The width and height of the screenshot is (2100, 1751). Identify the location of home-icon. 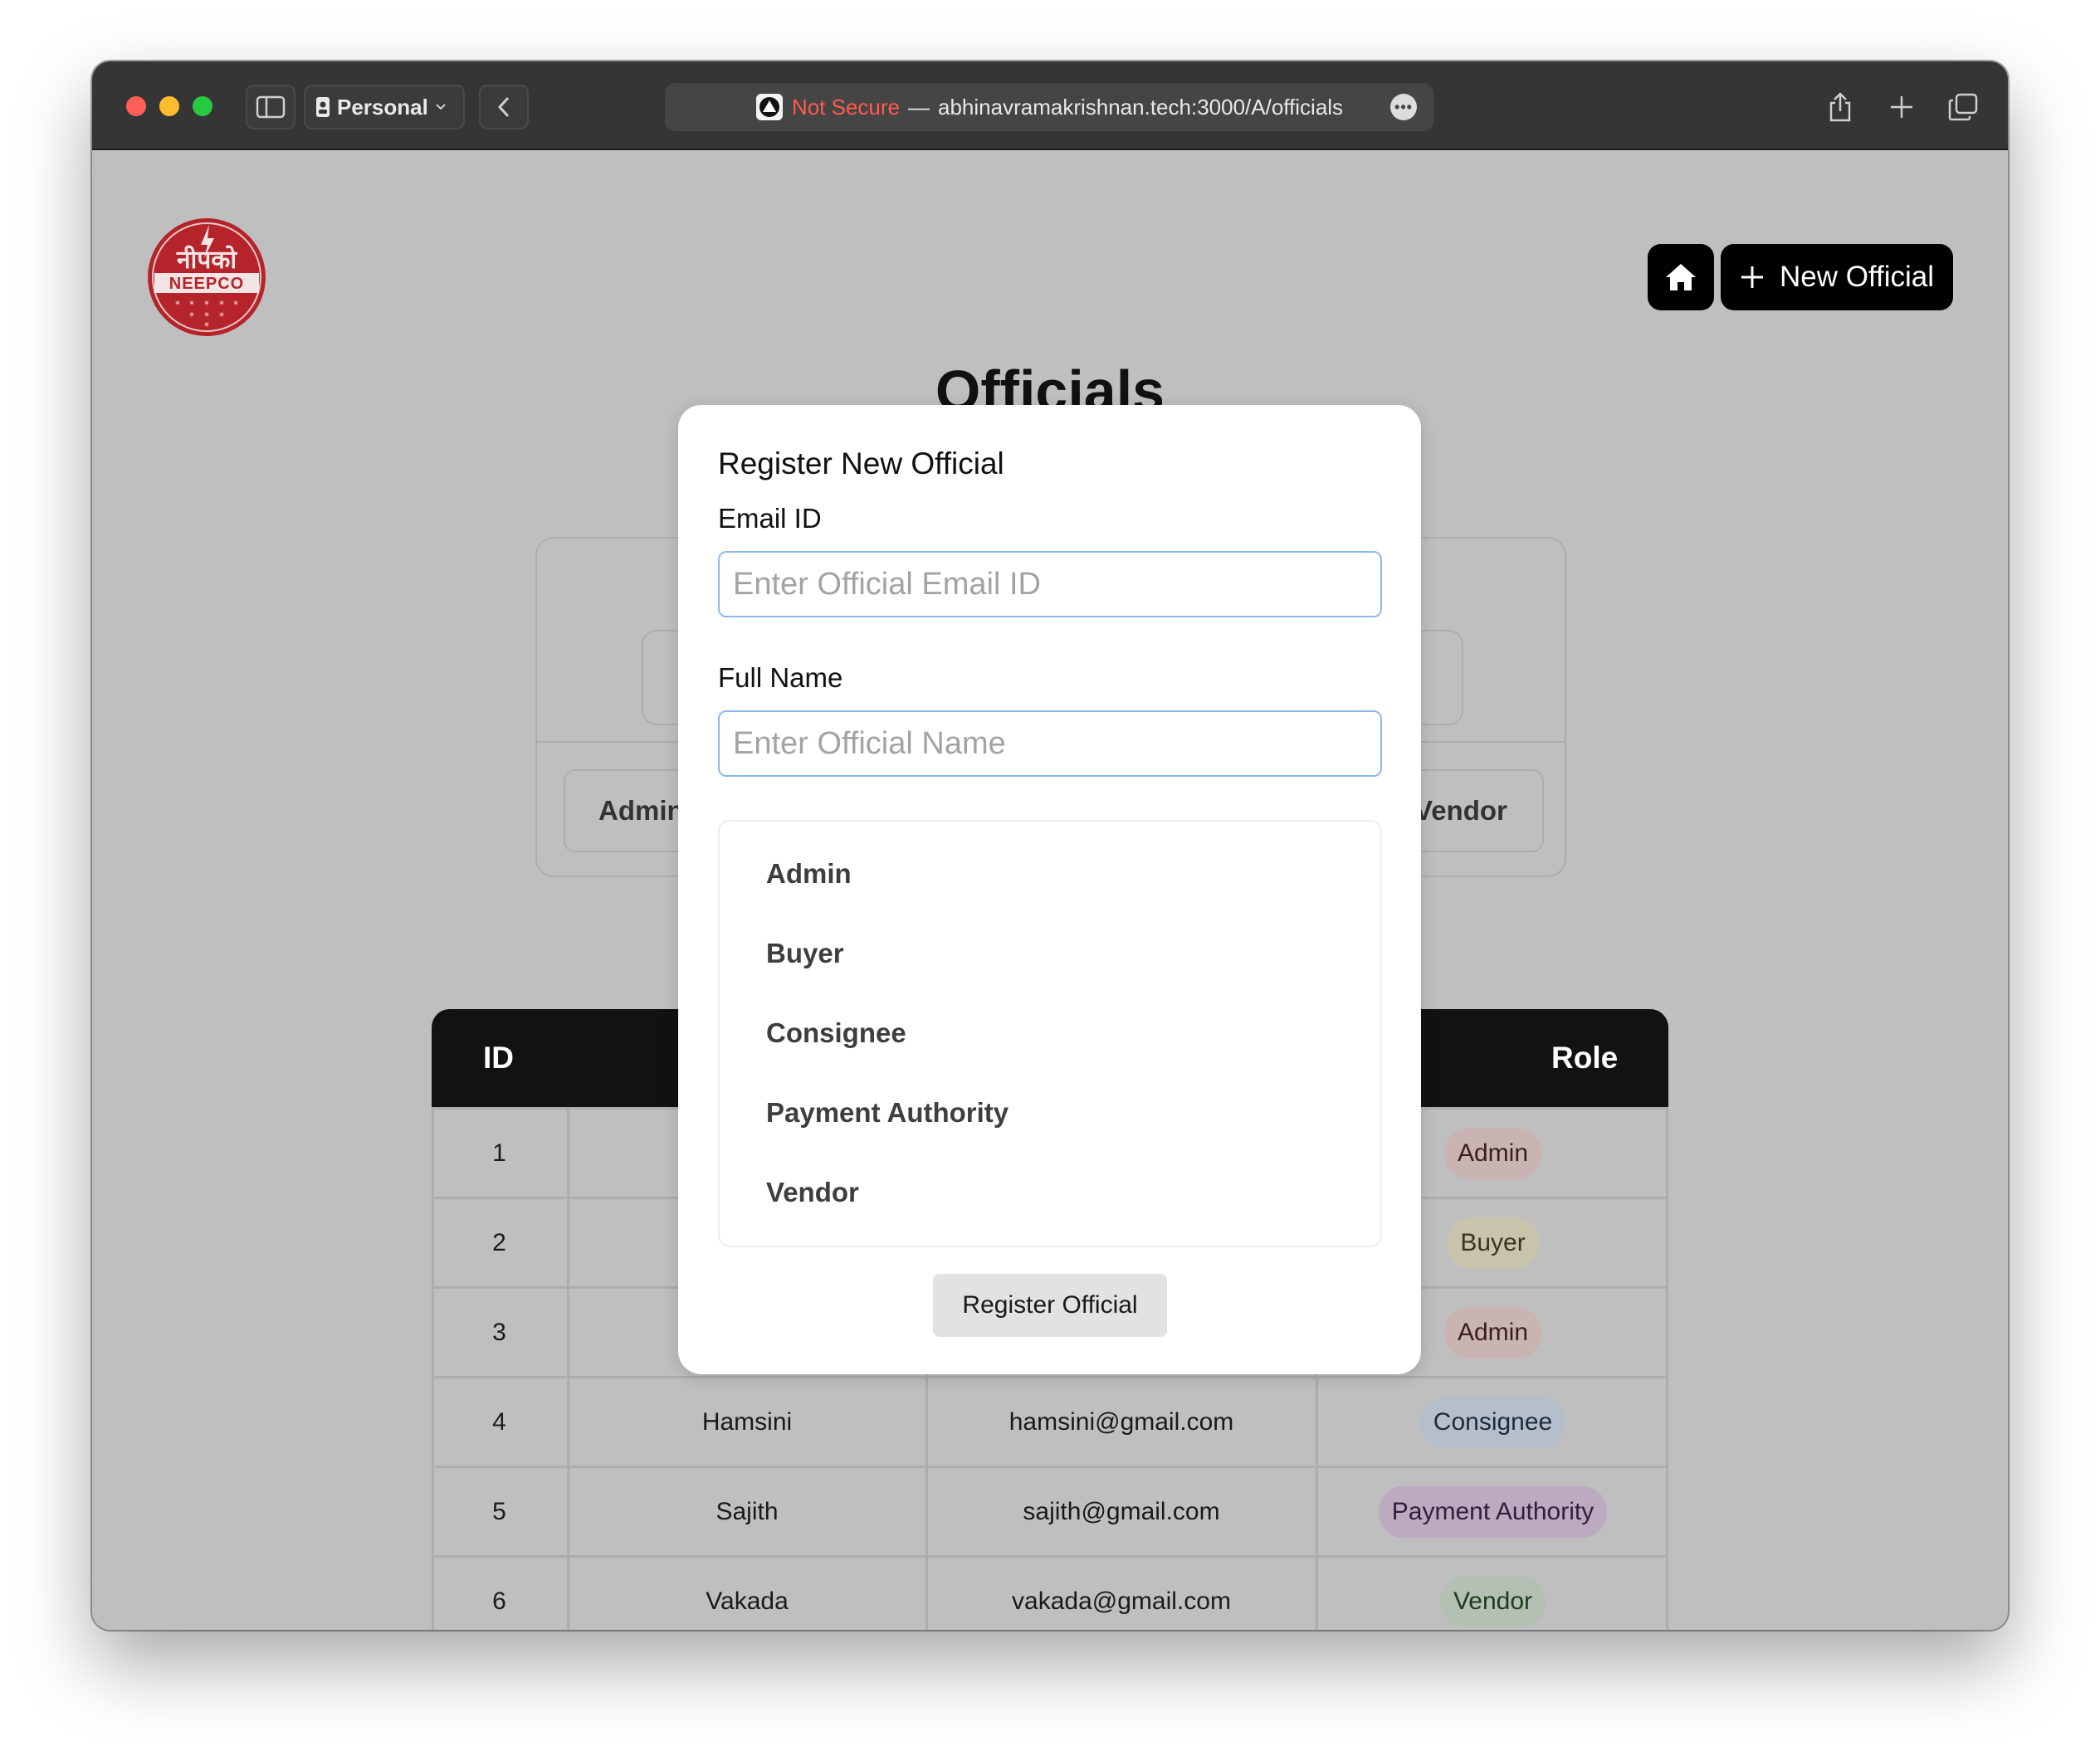
(1681, 277).